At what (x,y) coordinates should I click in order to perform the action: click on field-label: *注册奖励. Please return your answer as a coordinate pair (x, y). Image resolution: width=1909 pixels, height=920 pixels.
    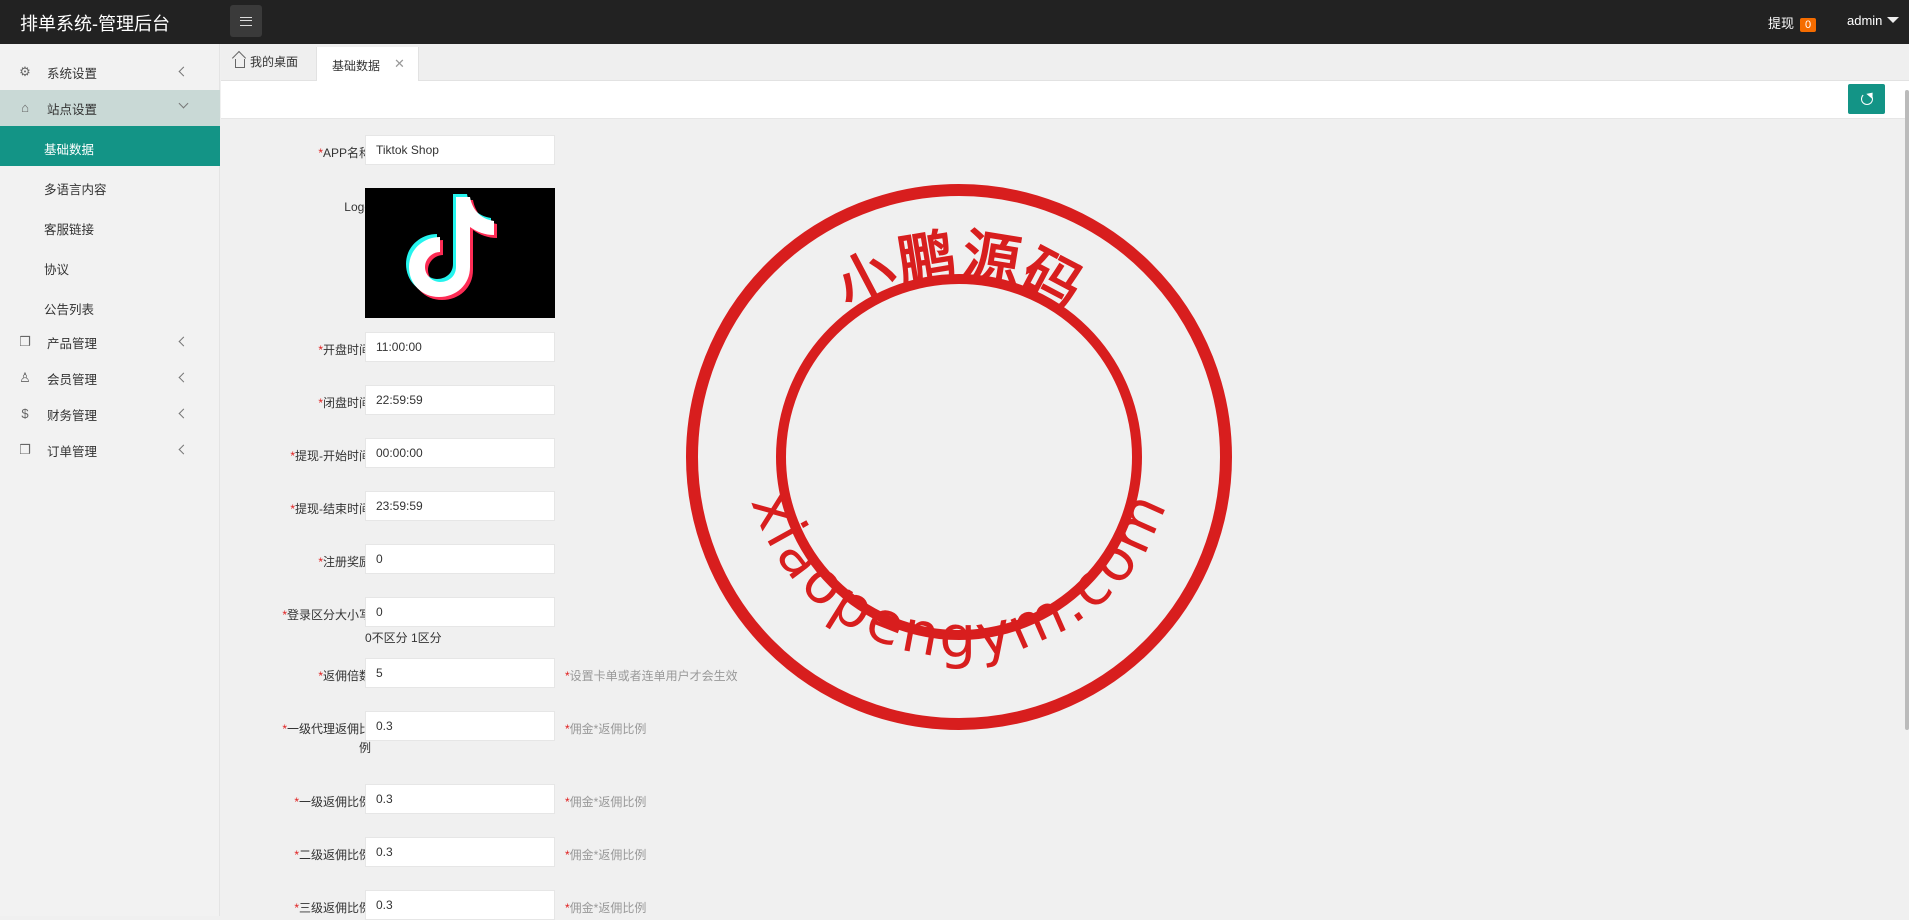
    Looking at the image, I should click on (344, 562).